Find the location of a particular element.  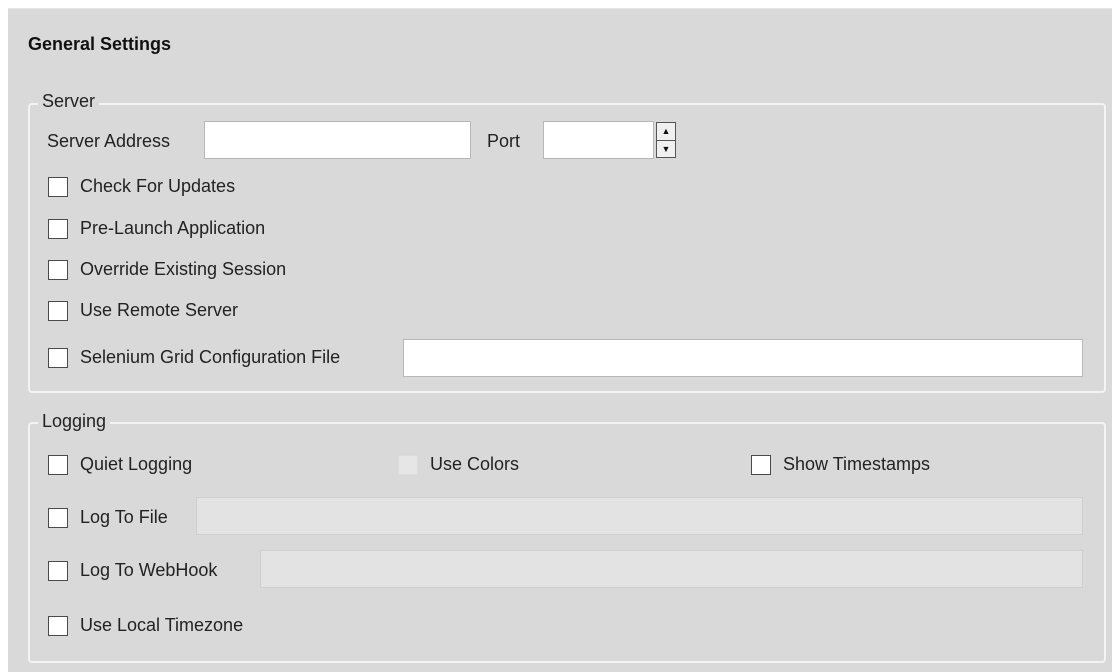

server-address-input is located at coordinates (337, 140).